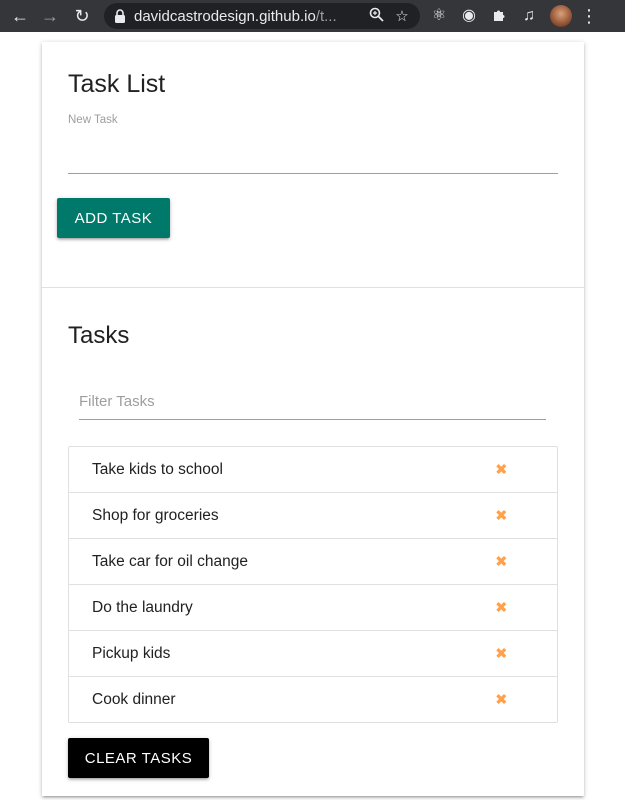 This screenshot has height=800, width=625. What do you see at coordinates (313, 470) in the screenshot?
I see `task-list-item: Take kids to school ✖` at bounding box center [313, 470].